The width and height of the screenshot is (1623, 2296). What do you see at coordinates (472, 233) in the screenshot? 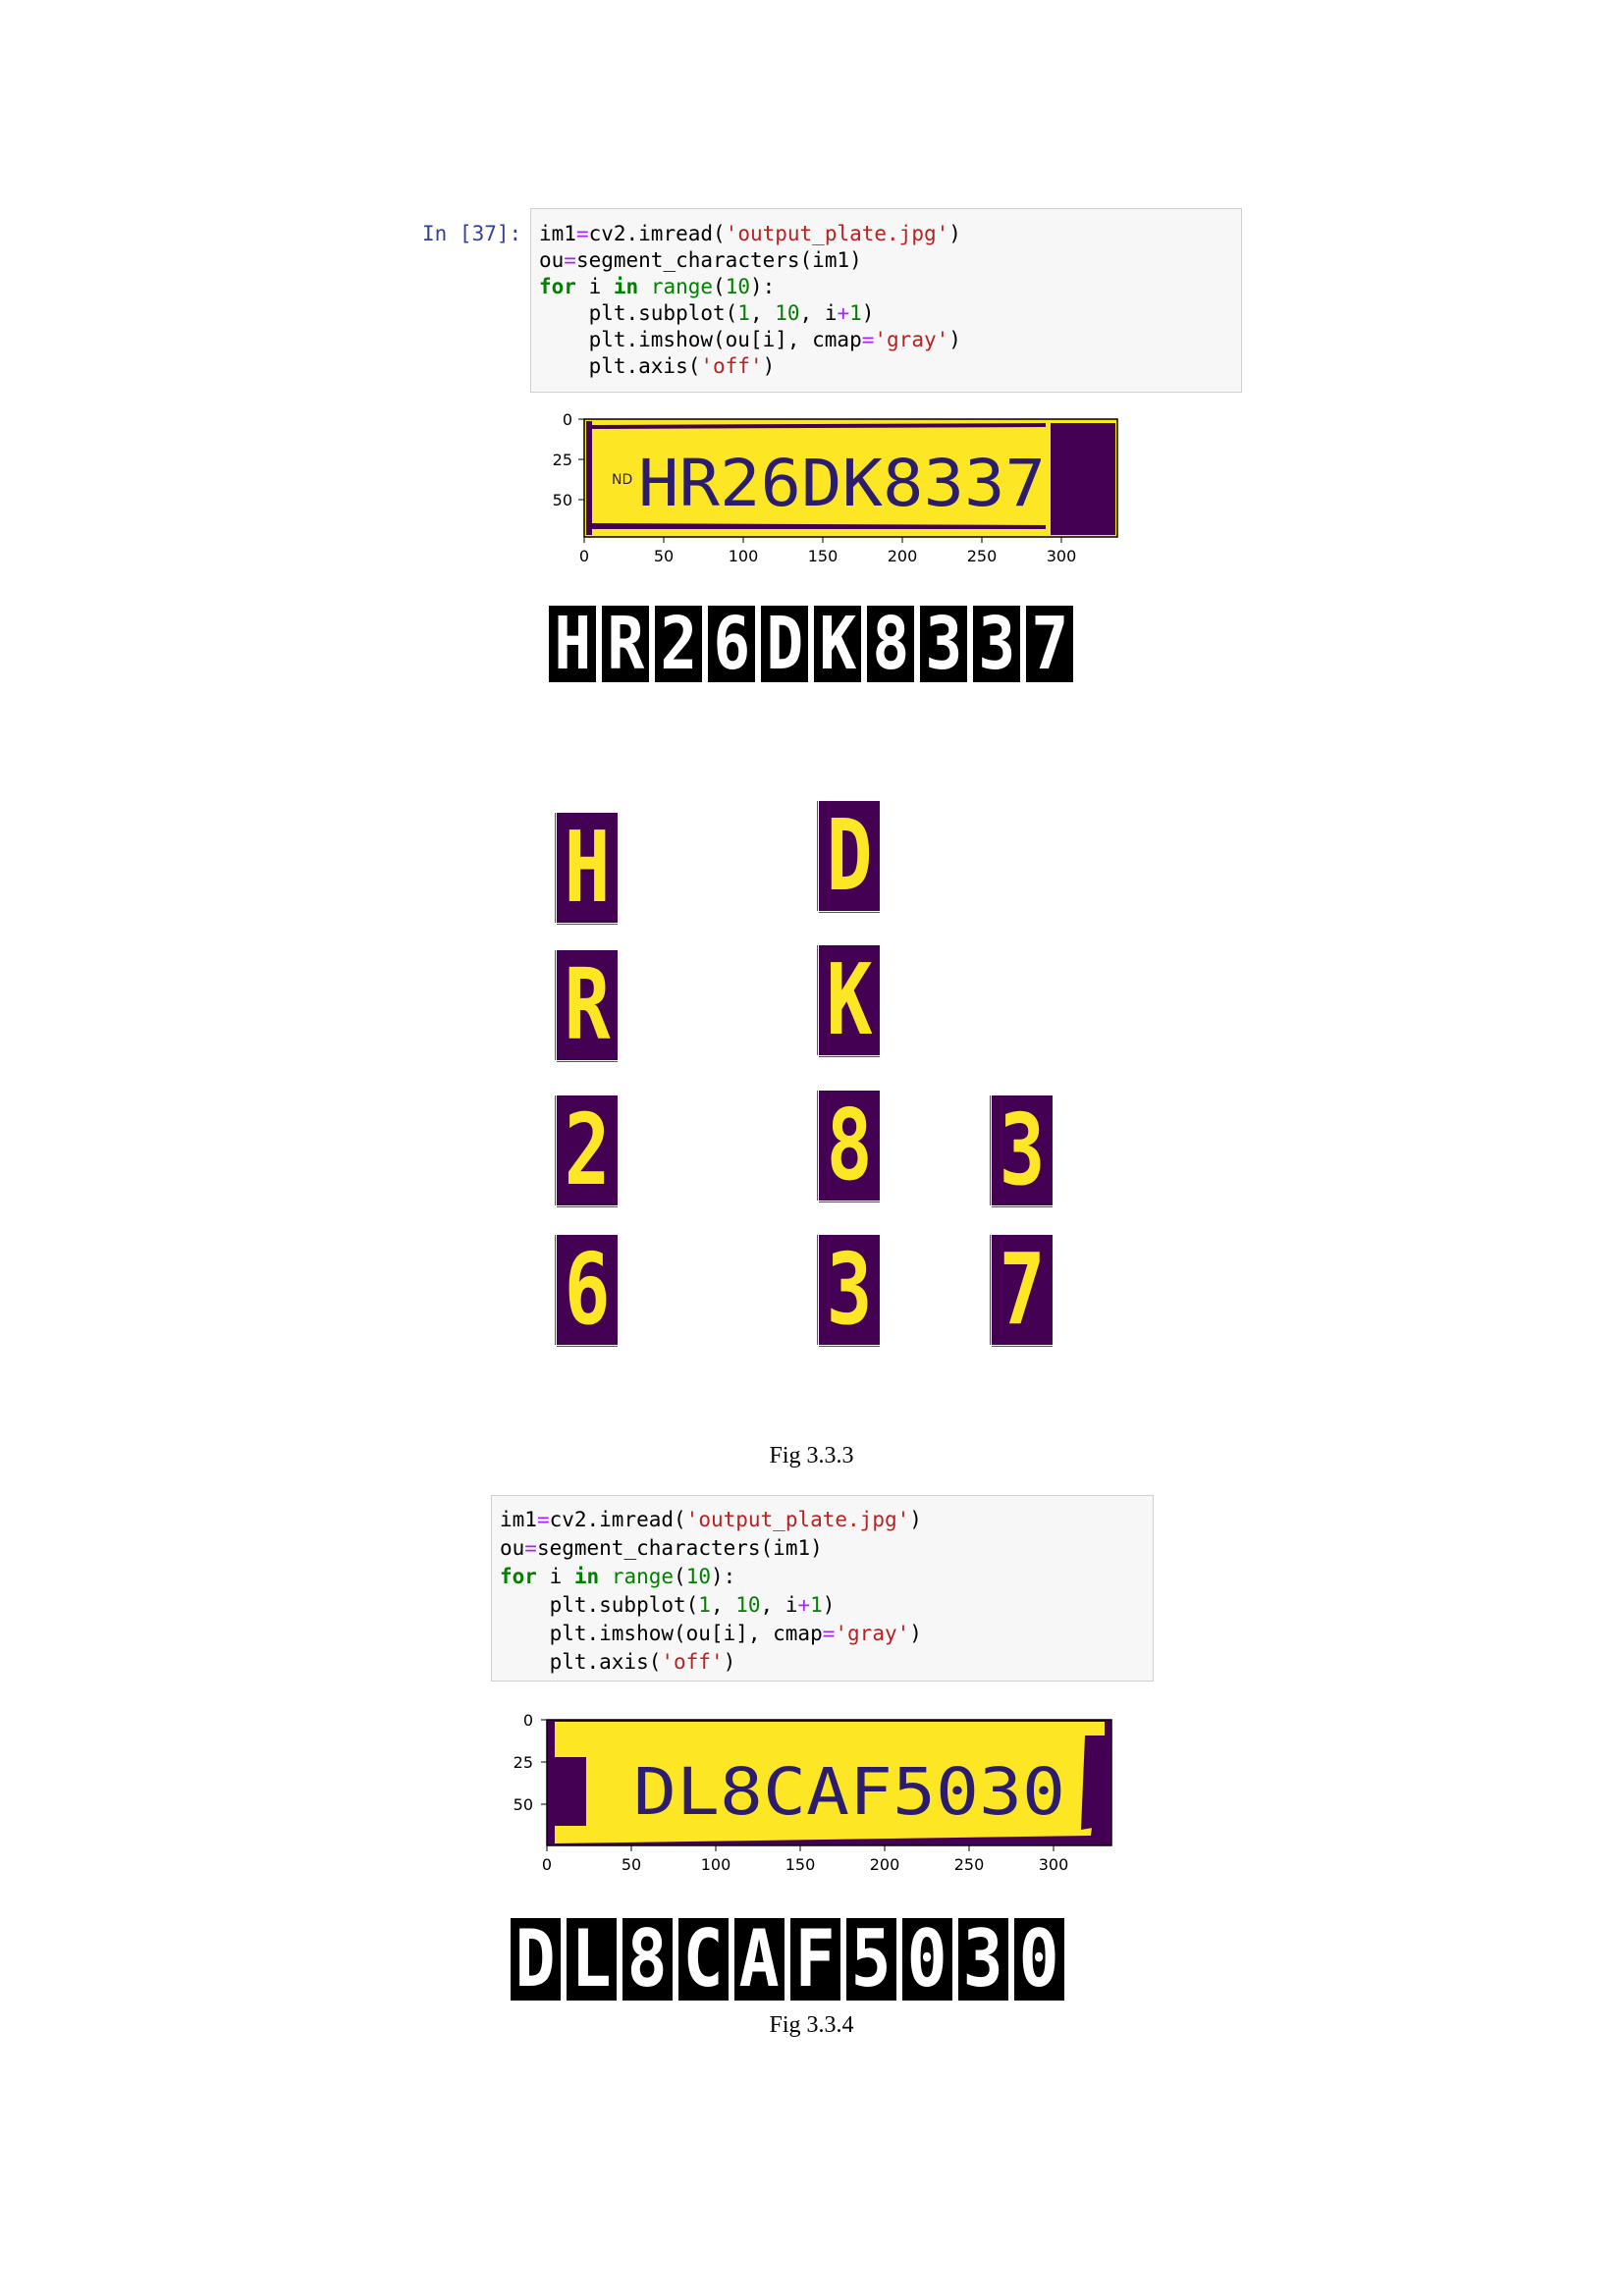
I see `cell-prompt: In [37]:` at bounding box center [472, 233].